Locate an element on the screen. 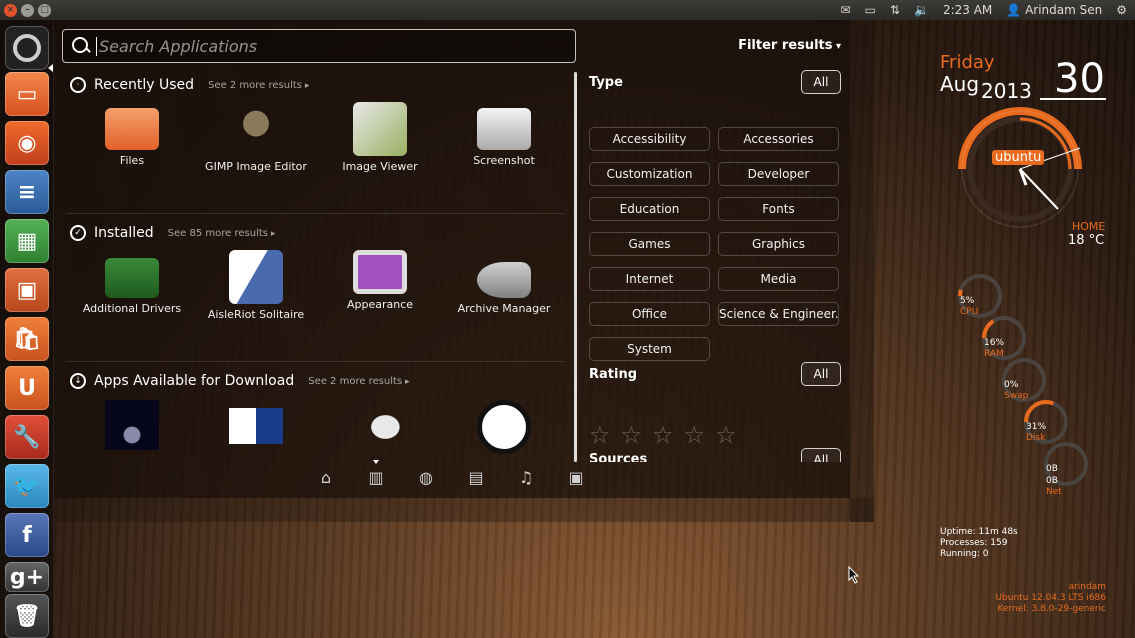 The image size is (1135, 638). os-version-text: Ubuntu 12.04.3 LTS i686 is located at coordinates (1050, 598).